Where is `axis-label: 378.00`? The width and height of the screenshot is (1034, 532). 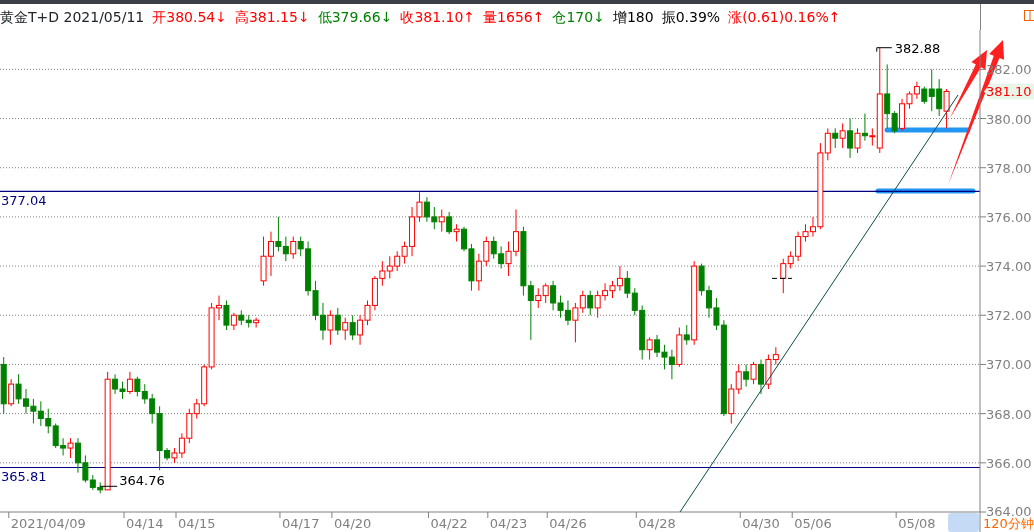
axis-label: 378.00 is located at coordinates (1009, 168).